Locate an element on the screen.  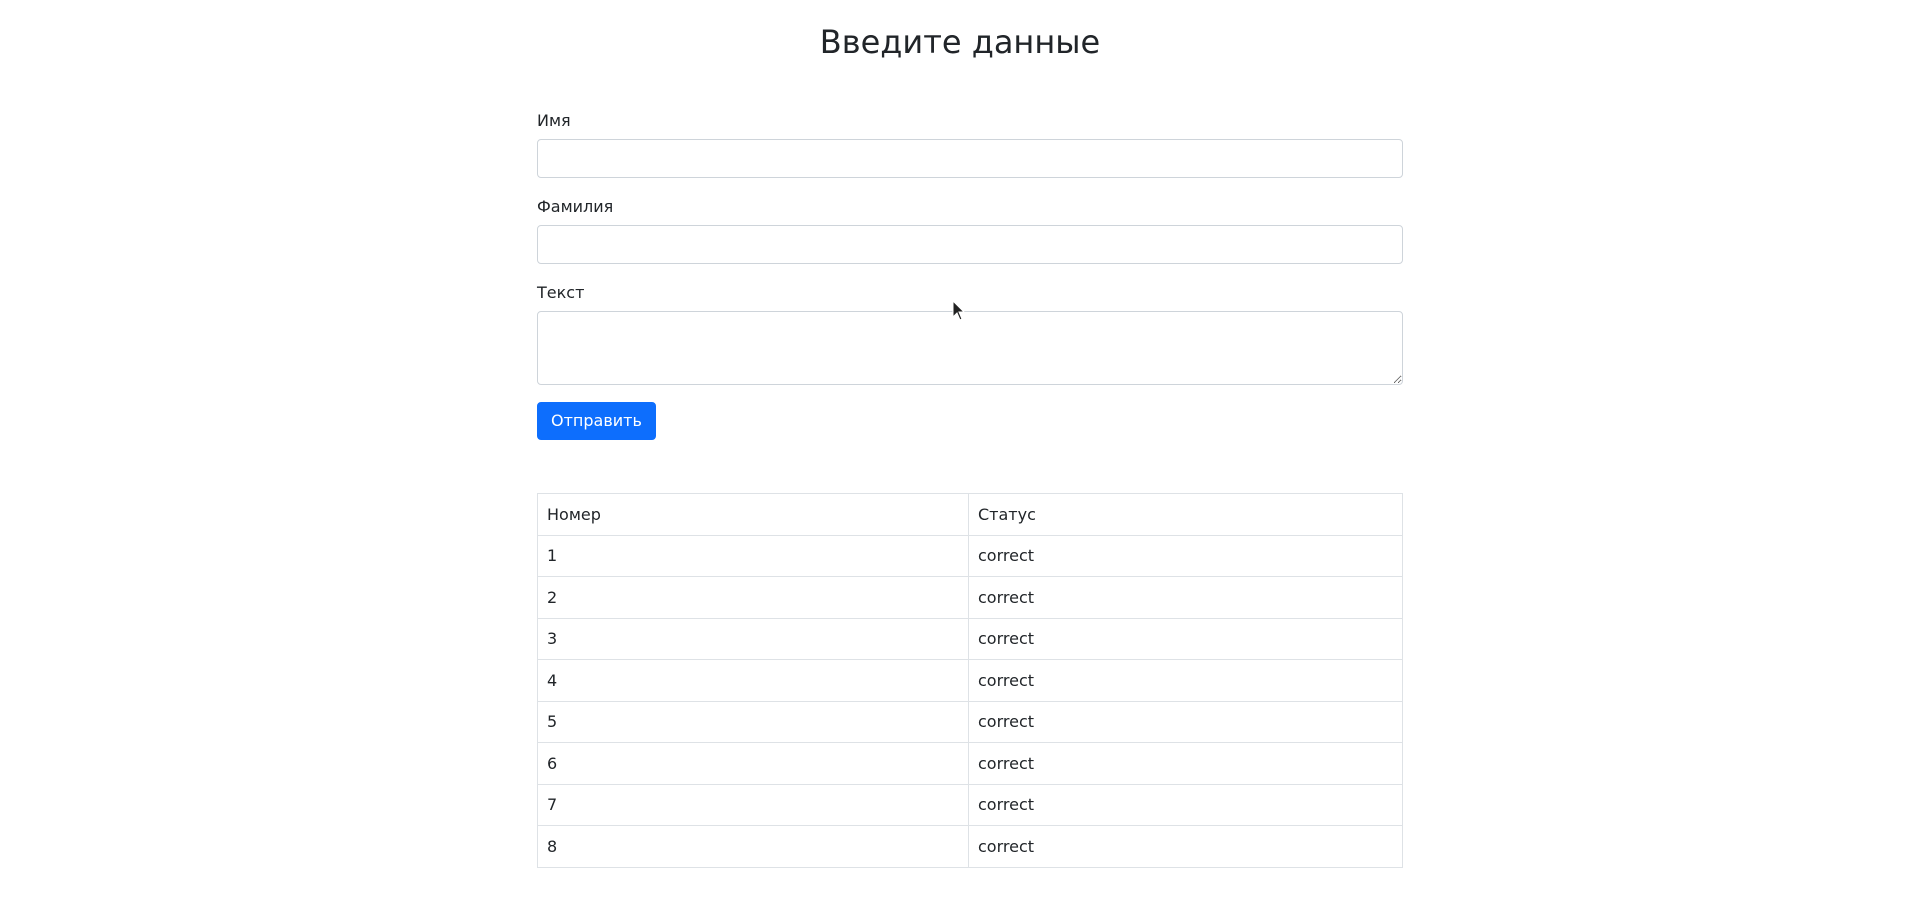
table-row: 2 correct is located at coordinates (970, 597).